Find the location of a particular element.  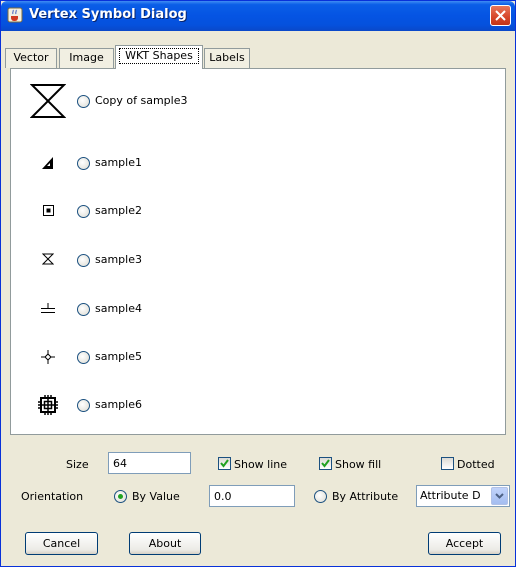

hourglass-icon is located at coordinates (48, 259).